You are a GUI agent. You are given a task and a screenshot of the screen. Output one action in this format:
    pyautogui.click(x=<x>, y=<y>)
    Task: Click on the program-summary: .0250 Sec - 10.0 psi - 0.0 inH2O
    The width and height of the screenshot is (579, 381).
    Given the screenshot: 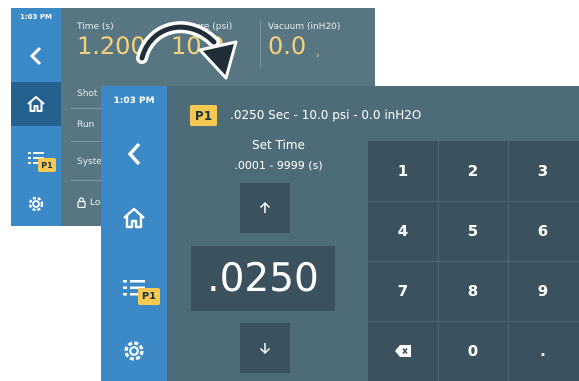 What is the action you would take?
    pyautogui.click(x=326, y=115)
    